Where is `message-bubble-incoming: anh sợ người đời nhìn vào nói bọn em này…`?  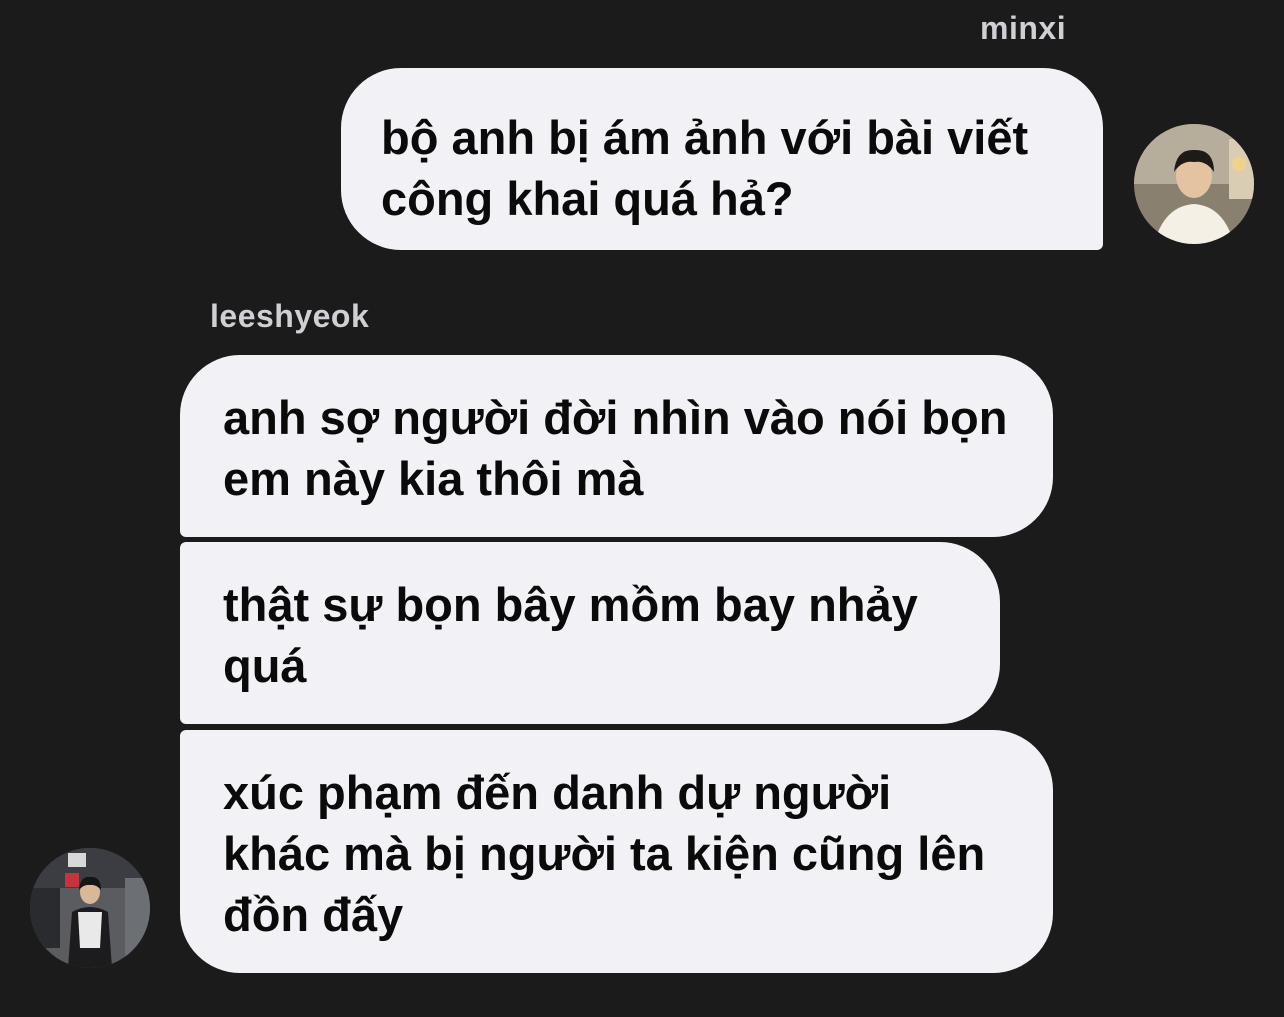 message-bubble-incoming: anh sợ người đời nhìn vào nói bọn em này… is located at coordinates (616, 446).